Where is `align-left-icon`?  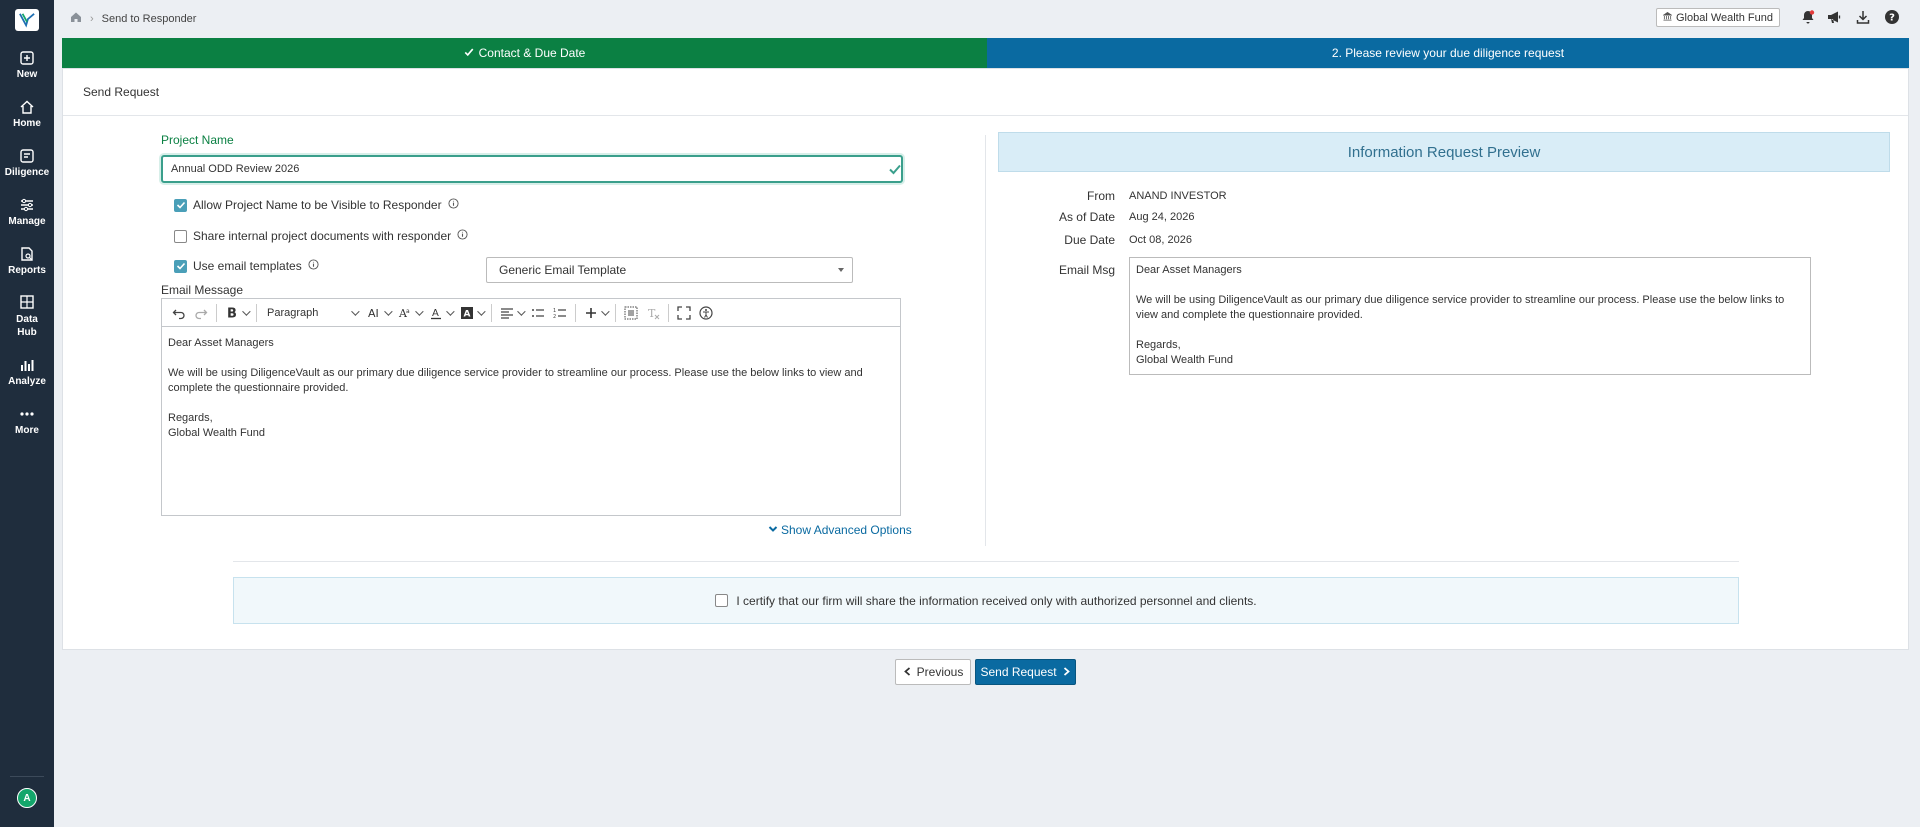
align-left-icon is located at coordinates (511, 313).